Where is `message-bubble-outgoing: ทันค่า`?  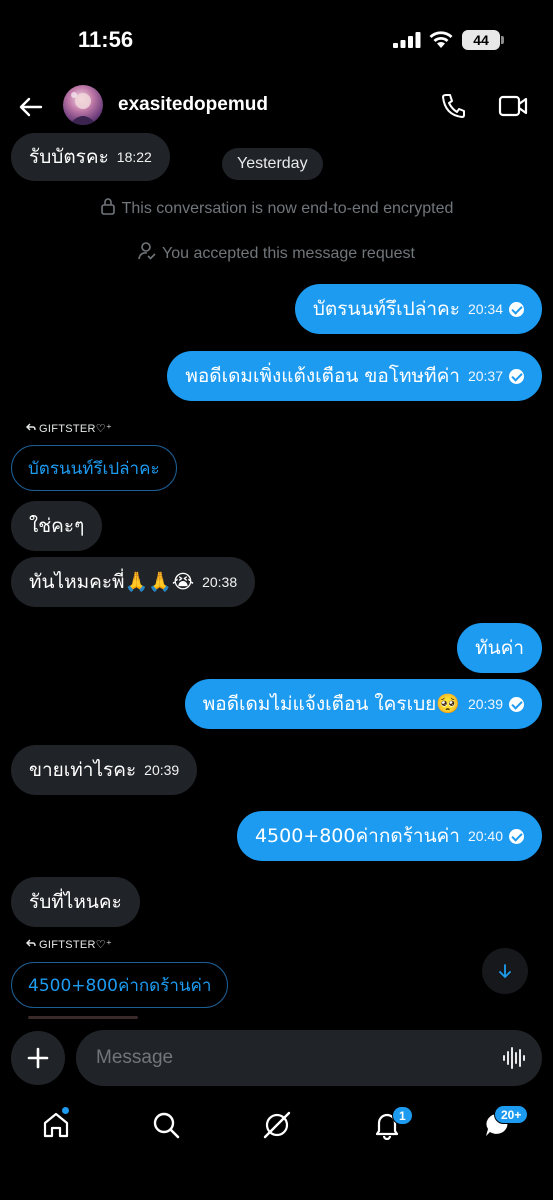 message-bubble-outgoing: ทันค่า is located at coordinates (499, 648).